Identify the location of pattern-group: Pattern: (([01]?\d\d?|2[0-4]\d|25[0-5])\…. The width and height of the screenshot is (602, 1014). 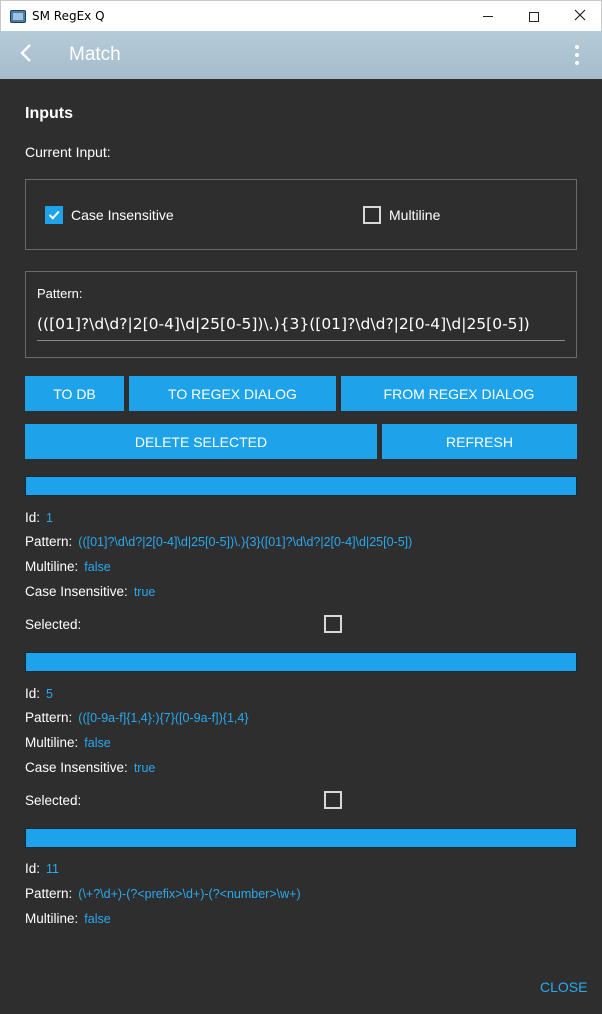
(301, 314).